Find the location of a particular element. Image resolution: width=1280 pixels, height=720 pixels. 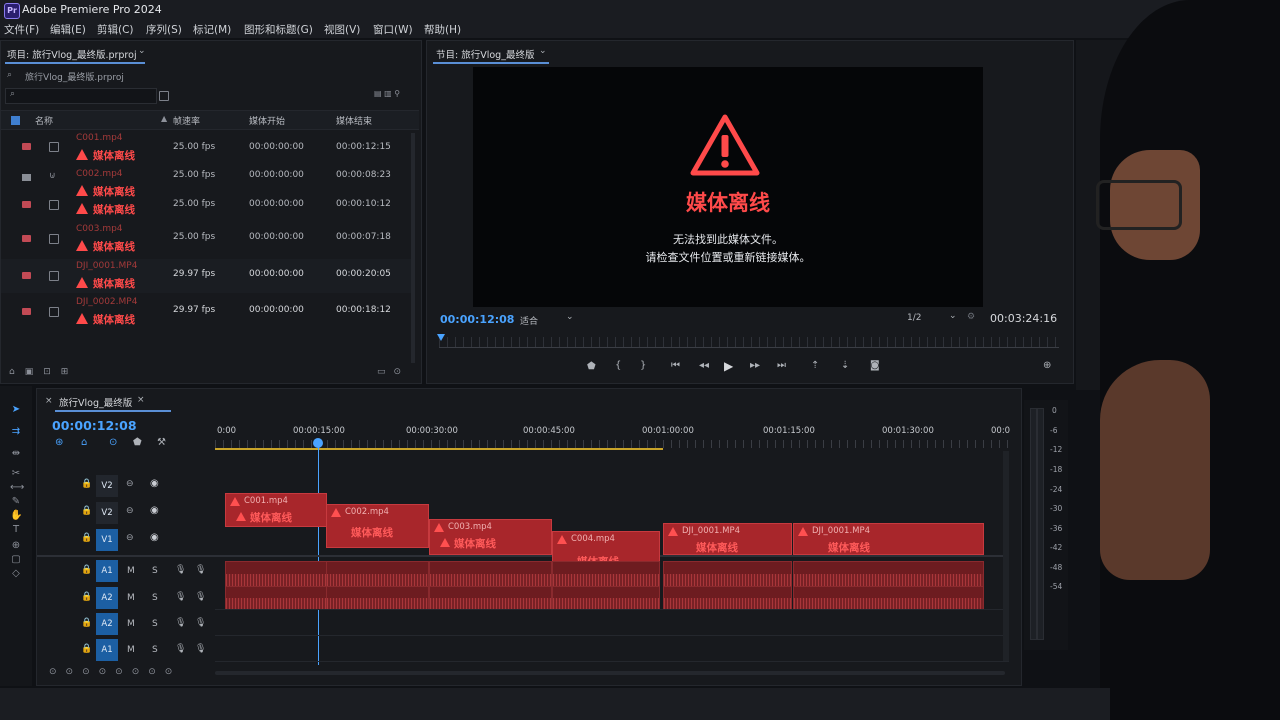

mark-in-icon: { is located at coordinates (618, 365).